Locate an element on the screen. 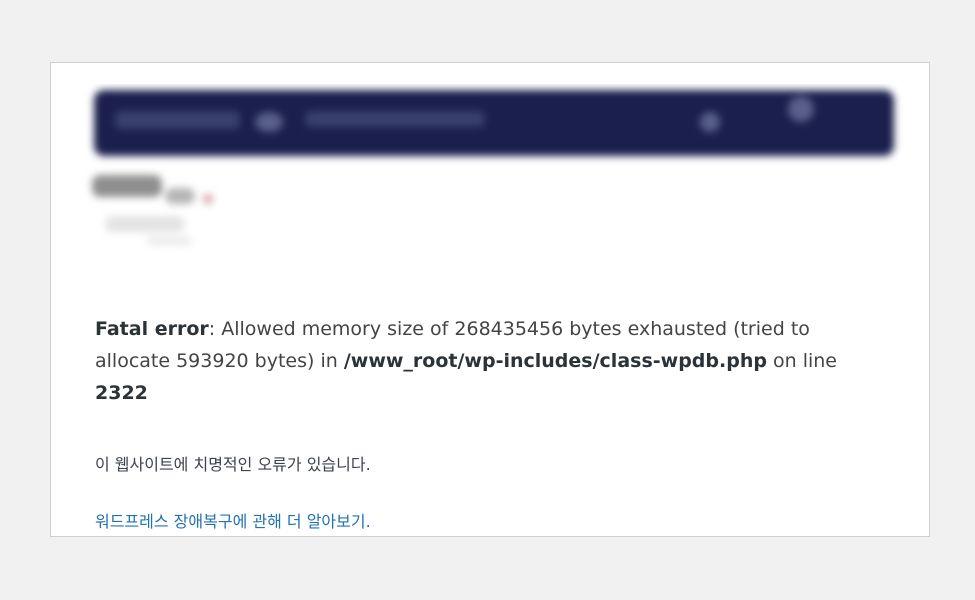 The width and height of the screenshot is (975, 600). line-text: on line is located at coordinates (801, 361).